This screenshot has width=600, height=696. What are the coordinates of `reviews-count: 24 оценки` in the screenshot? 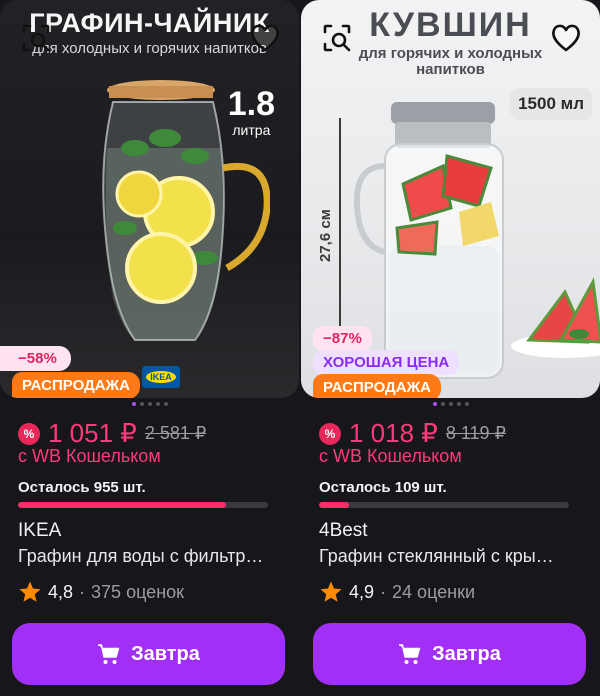 It's located at (434, 591).